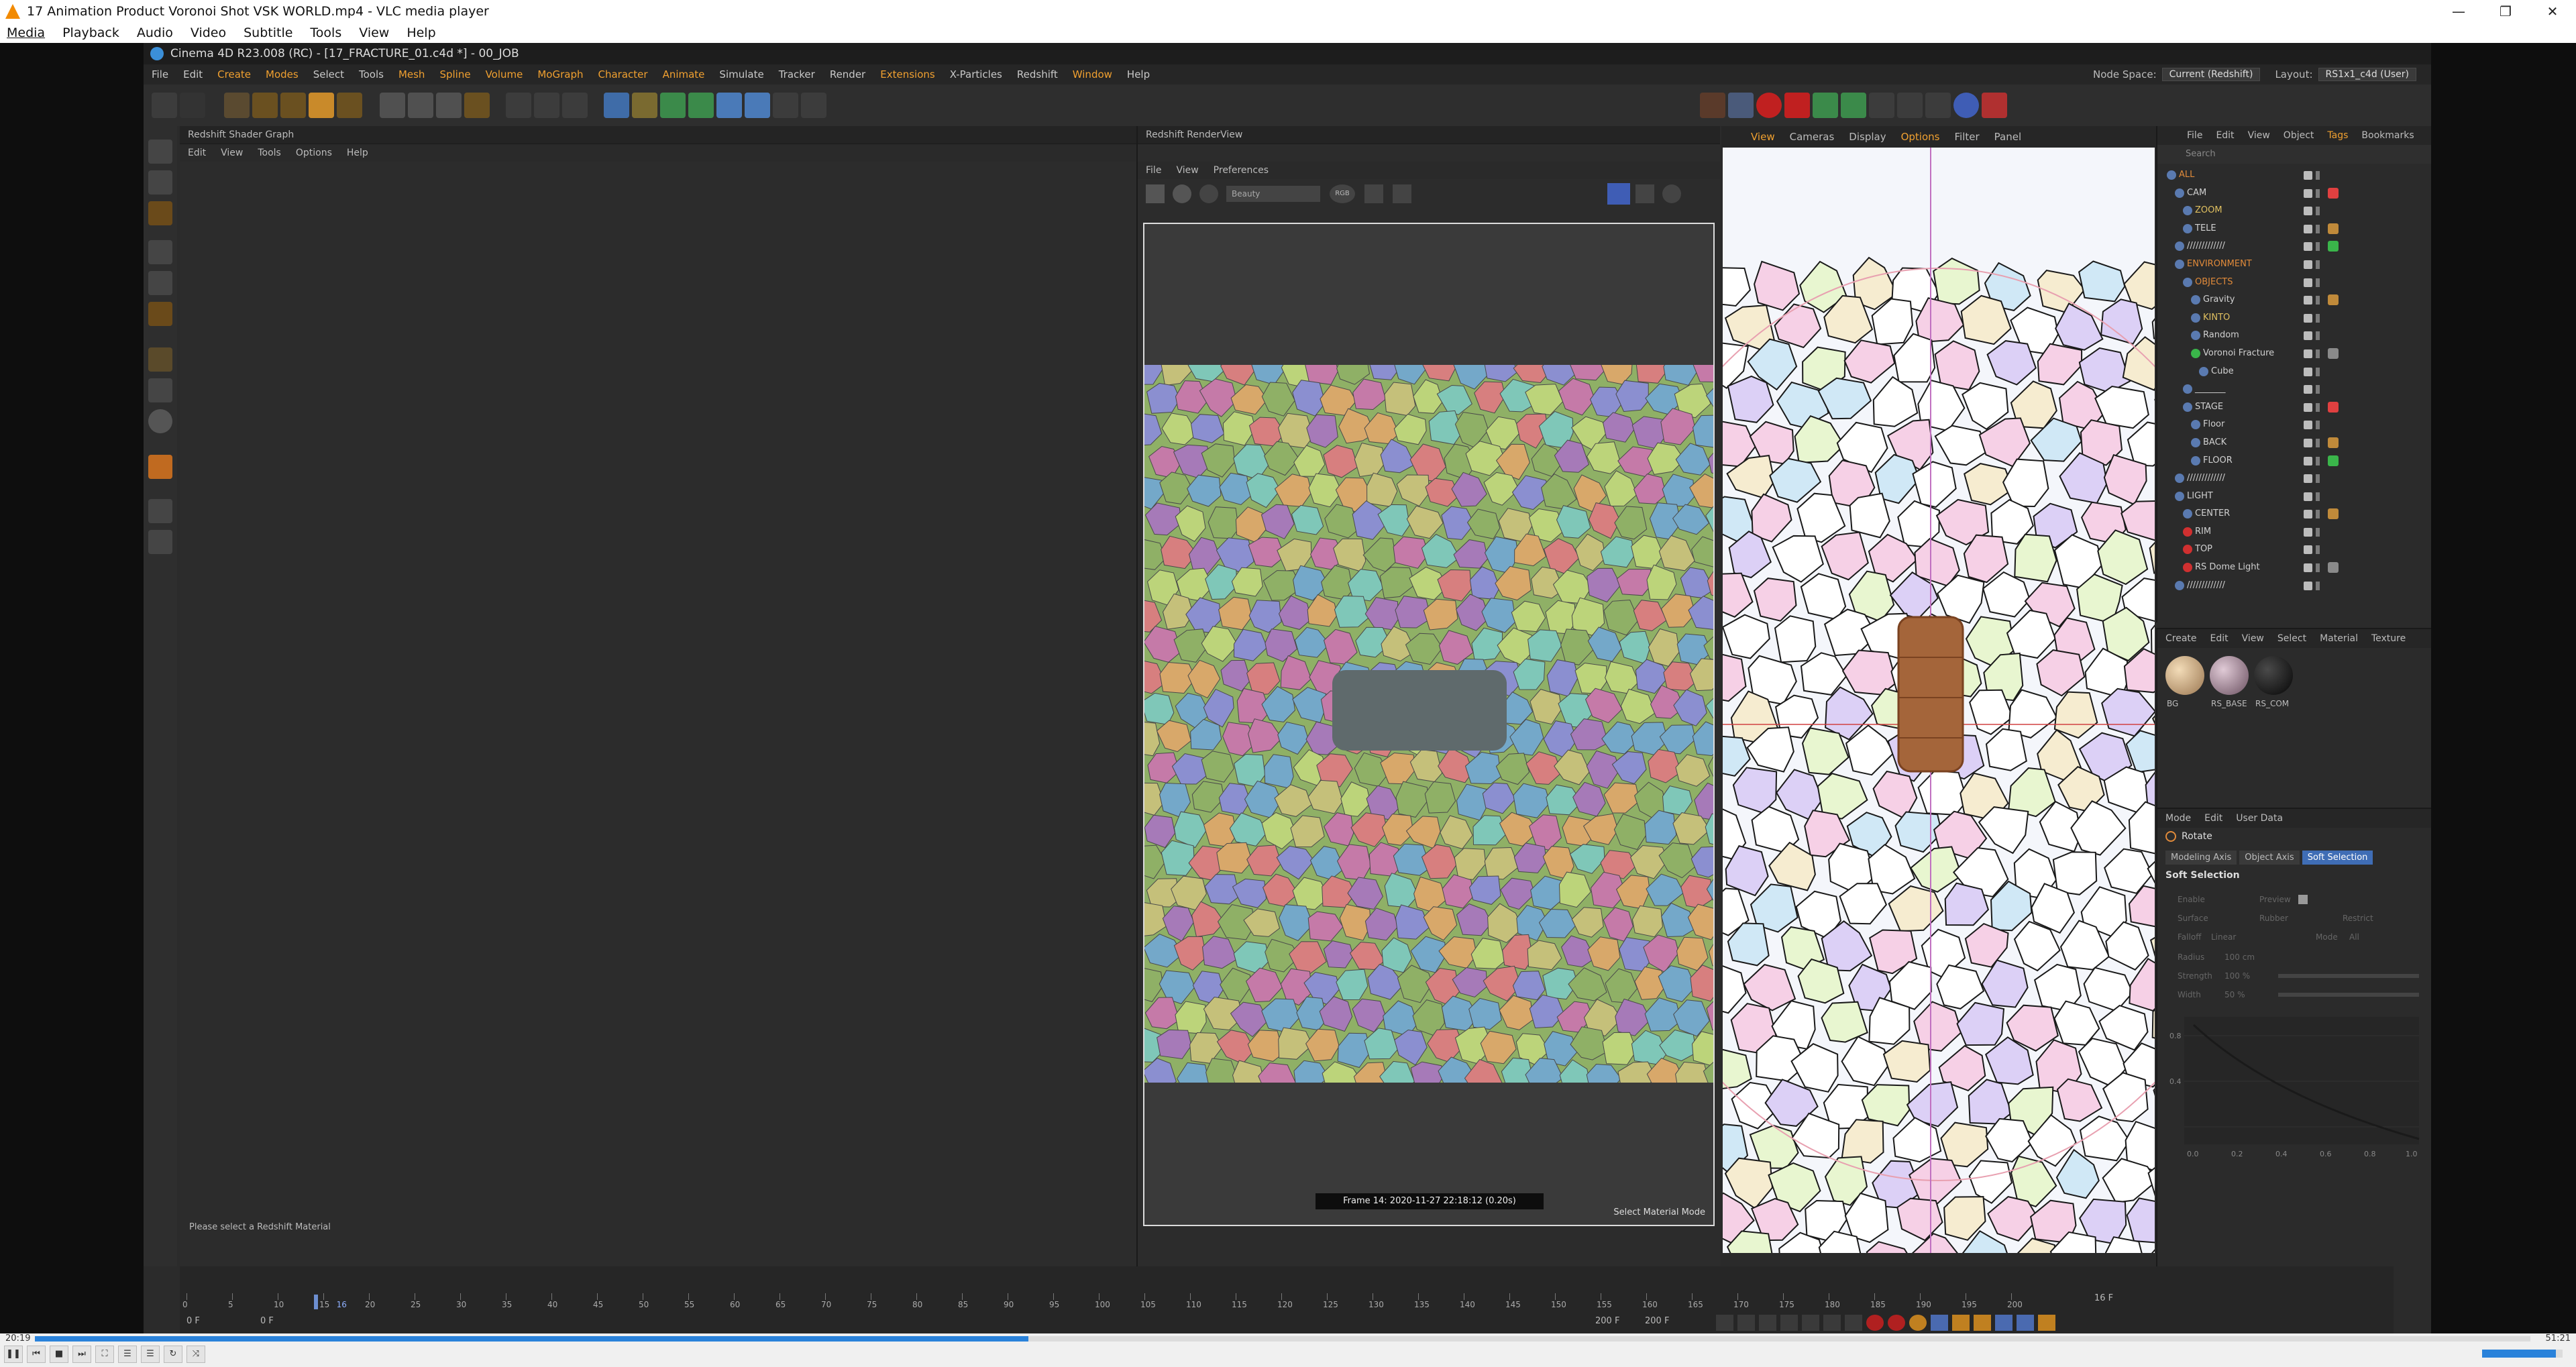 This screenshot has height=1367, width=2576. I want to click on scale-key-icon, so click(1961, 1323).